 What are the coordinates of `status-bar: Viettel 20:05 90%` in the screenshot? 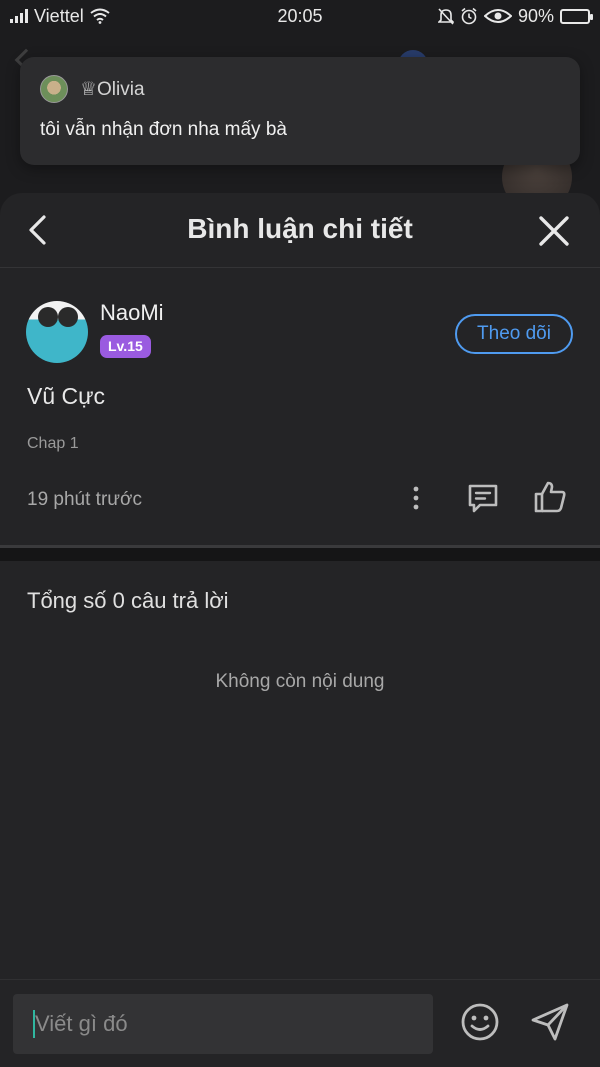 It's located at (300, 16).